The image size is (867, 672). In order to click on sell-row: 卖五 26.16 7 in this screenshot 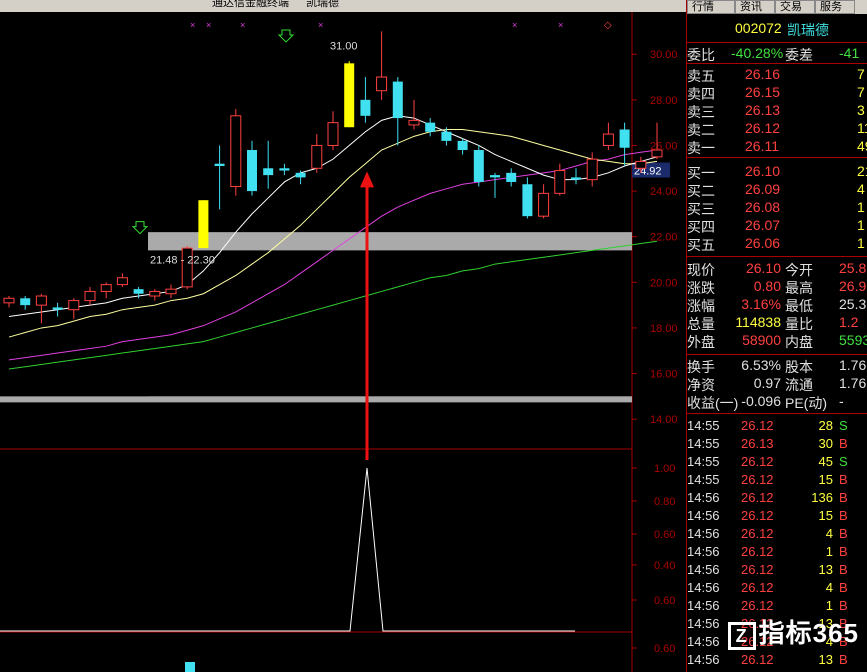, I will do `click(777, 75)`.